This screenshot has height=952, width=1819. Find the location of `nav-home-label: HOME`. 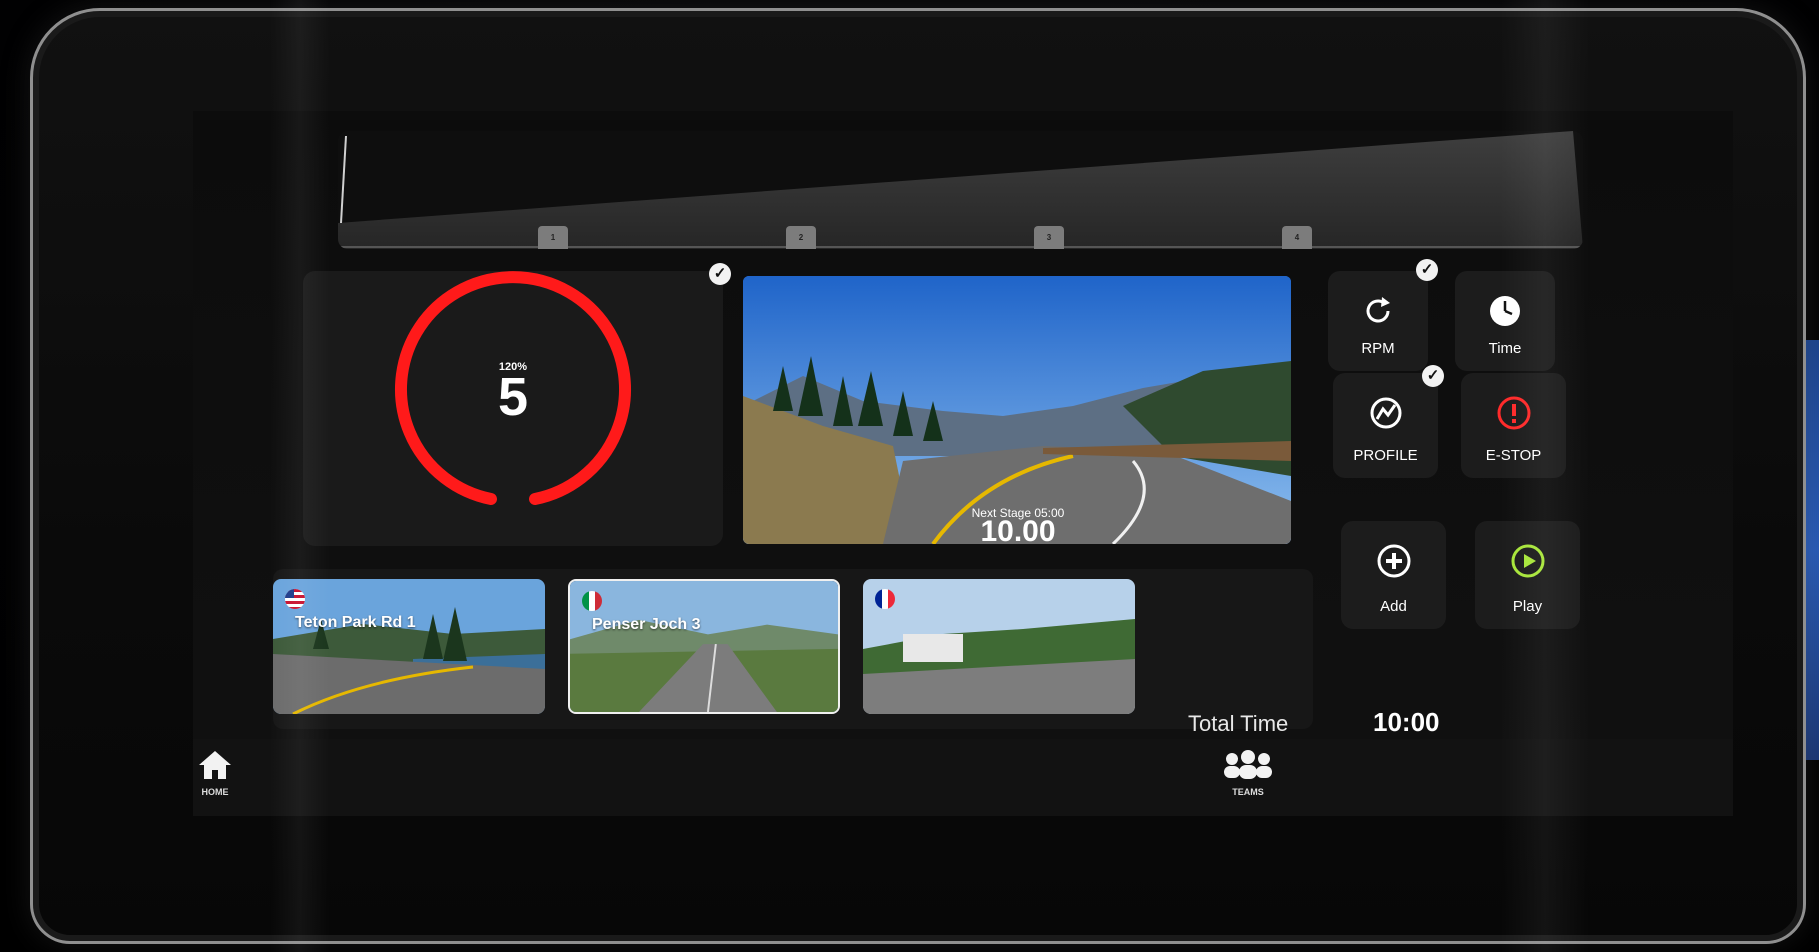

nav-home-label: HOME is located at coordinates (215, 792).